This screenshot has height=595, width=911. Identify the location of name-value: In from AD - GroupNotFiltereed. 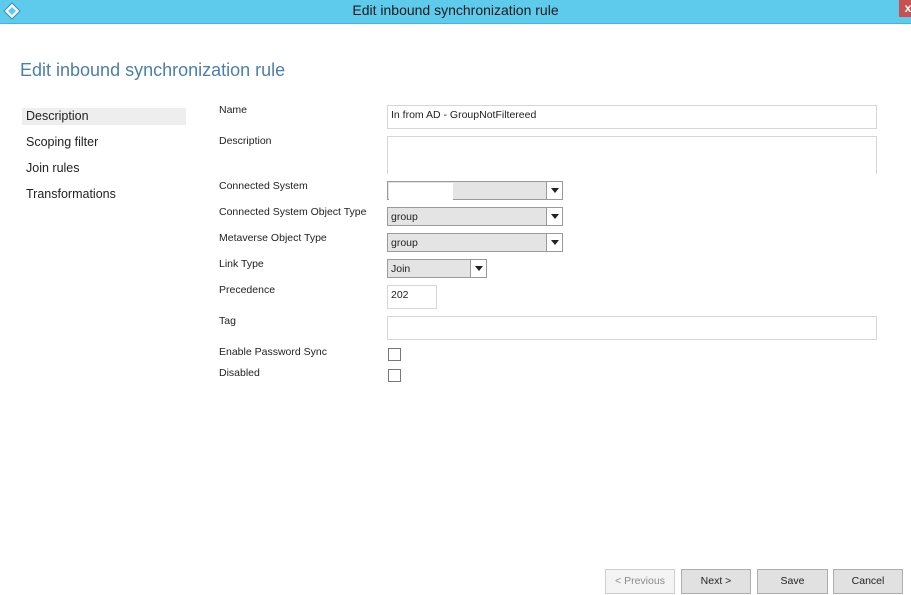
(464, 115).